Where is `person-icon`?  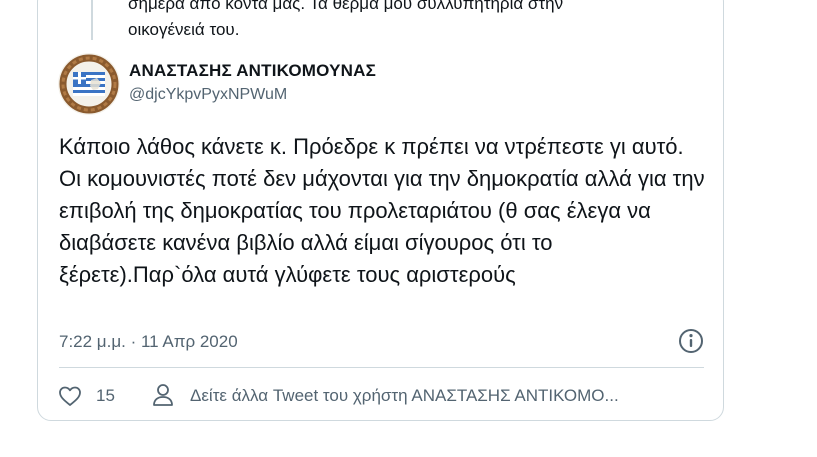
person-icon is located at coordinates (163, 395).